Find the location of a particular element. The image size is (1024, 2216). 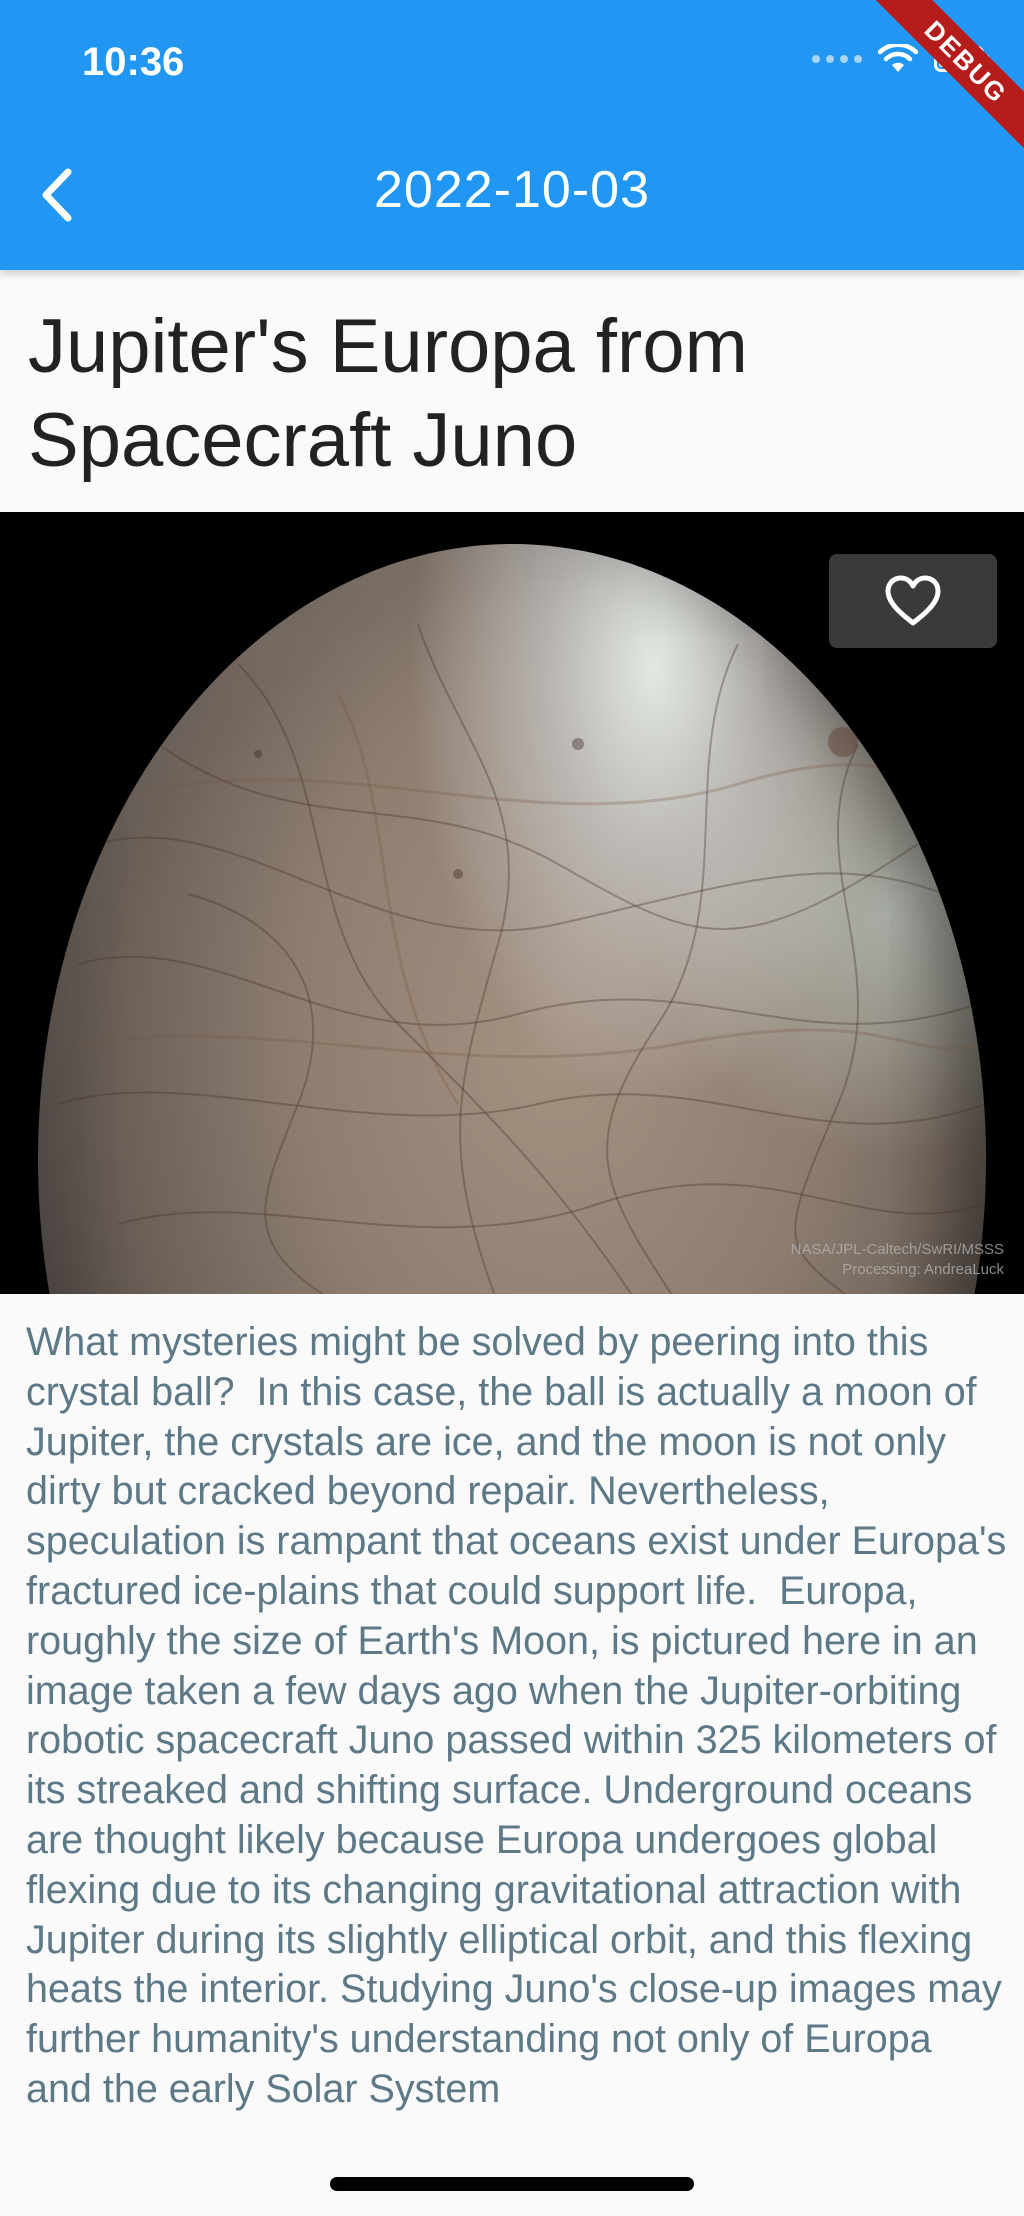

app-header: 10:36 2022-10-03 is located at coordinates (512, 135).